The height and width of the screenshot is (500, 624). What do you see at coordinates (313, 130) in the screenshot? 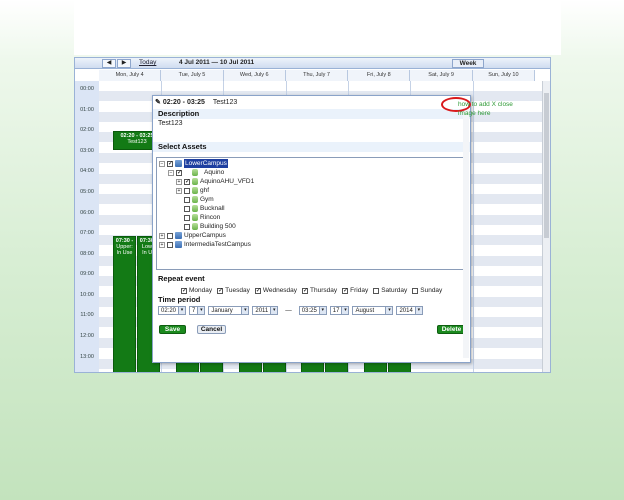
I see `description-field: Test123` at bounding box center [313, 130].